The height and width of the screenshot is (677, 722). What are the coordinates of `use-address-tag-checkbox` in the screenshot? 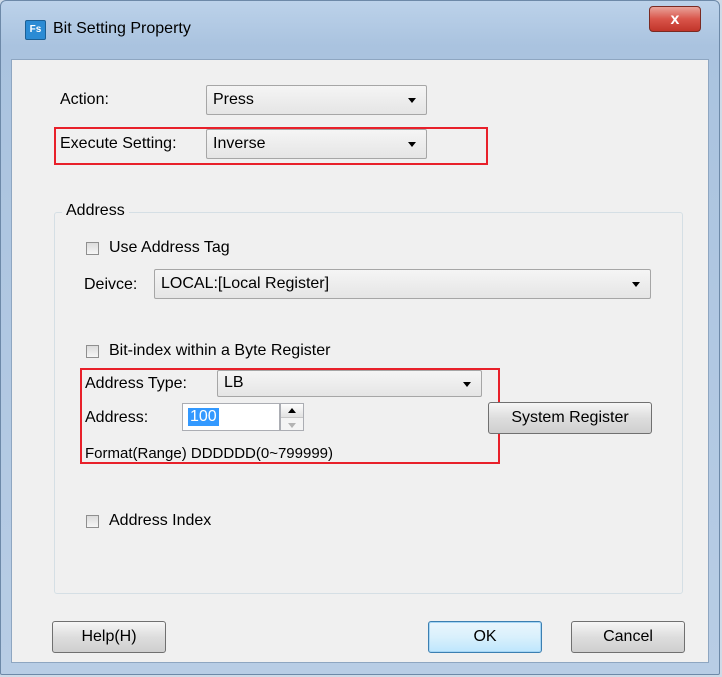 It's located at (92, 248).